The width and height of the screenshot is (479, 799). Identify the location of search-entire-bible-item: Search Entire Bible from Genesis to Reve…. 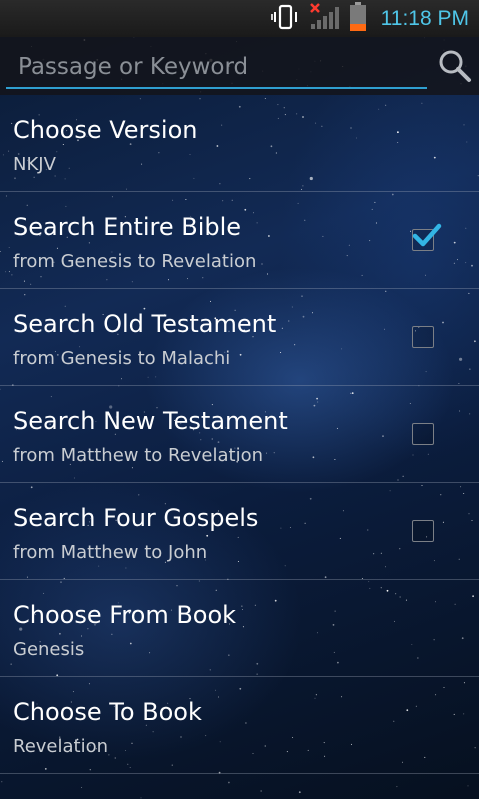
(239, 240).